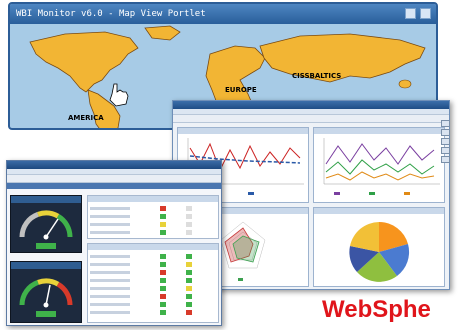  What do you see at coordinates (84, 62) in the screenshot?
I see `north-america-shape` at bounding box center [84, 62].